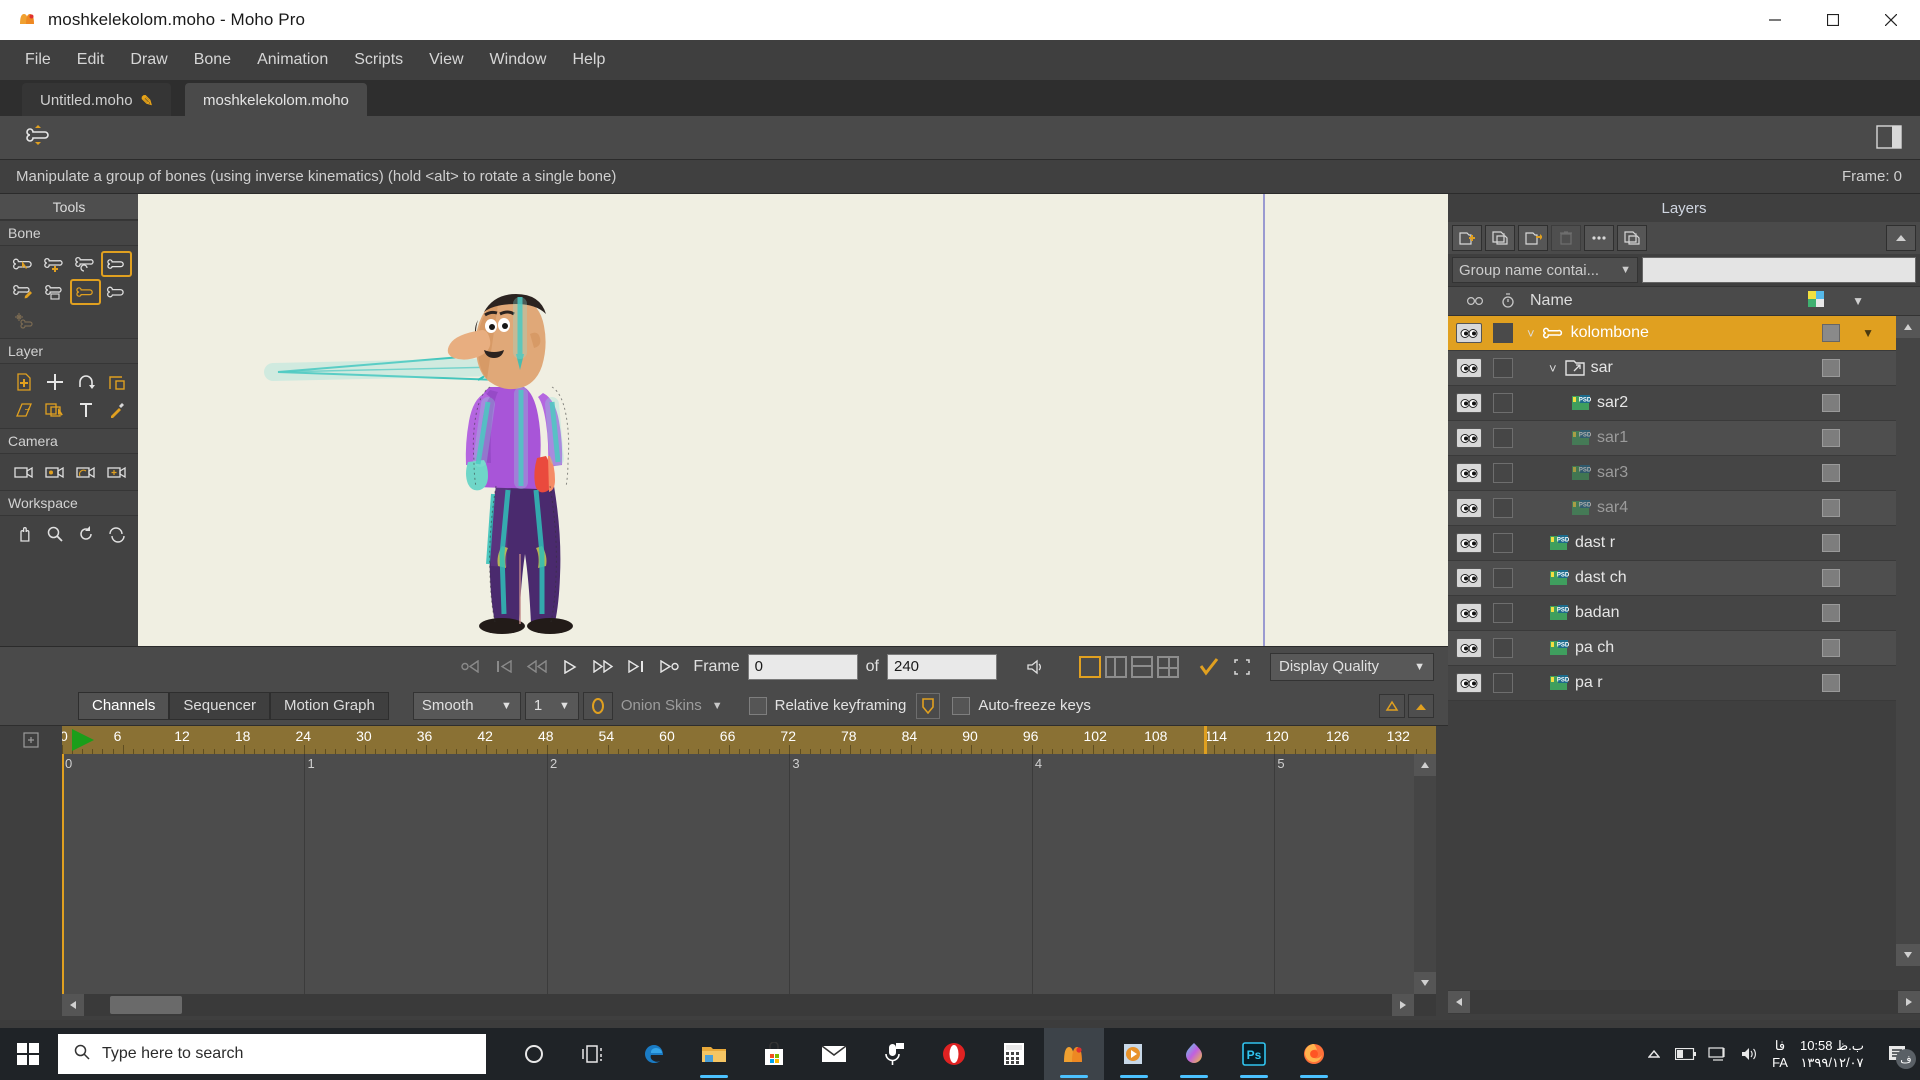 This screenshot has width=1920, height=1080. Describe the element at coordinates (536, 667) in the screenshot. I see `step-back-icon` at that location.